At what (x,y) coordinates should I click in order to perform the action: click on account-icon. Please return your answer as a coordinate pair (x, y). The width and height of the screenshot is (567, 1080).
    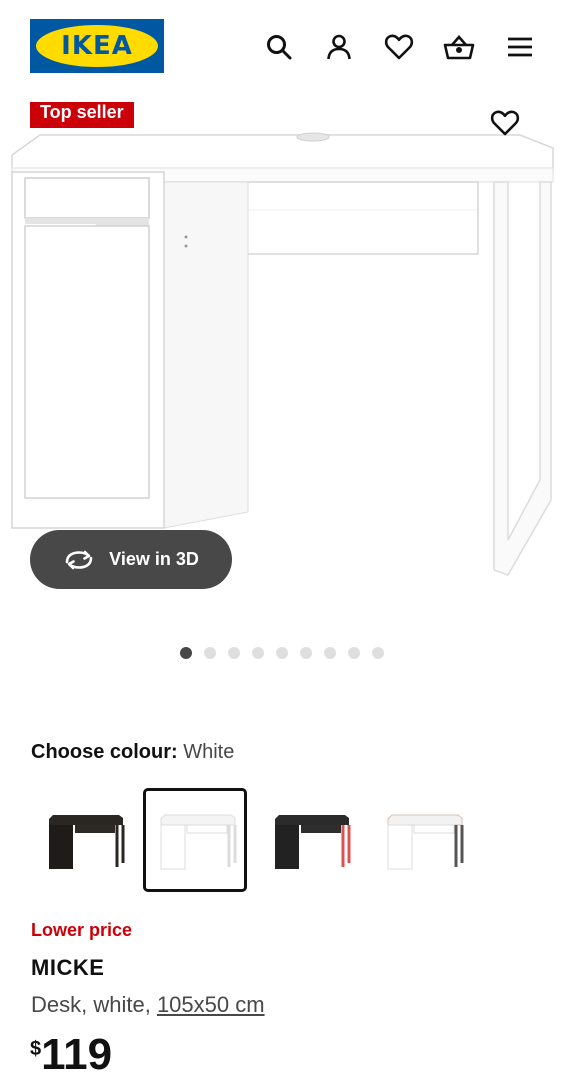
    Looking at the image, I should click on (339, 47).